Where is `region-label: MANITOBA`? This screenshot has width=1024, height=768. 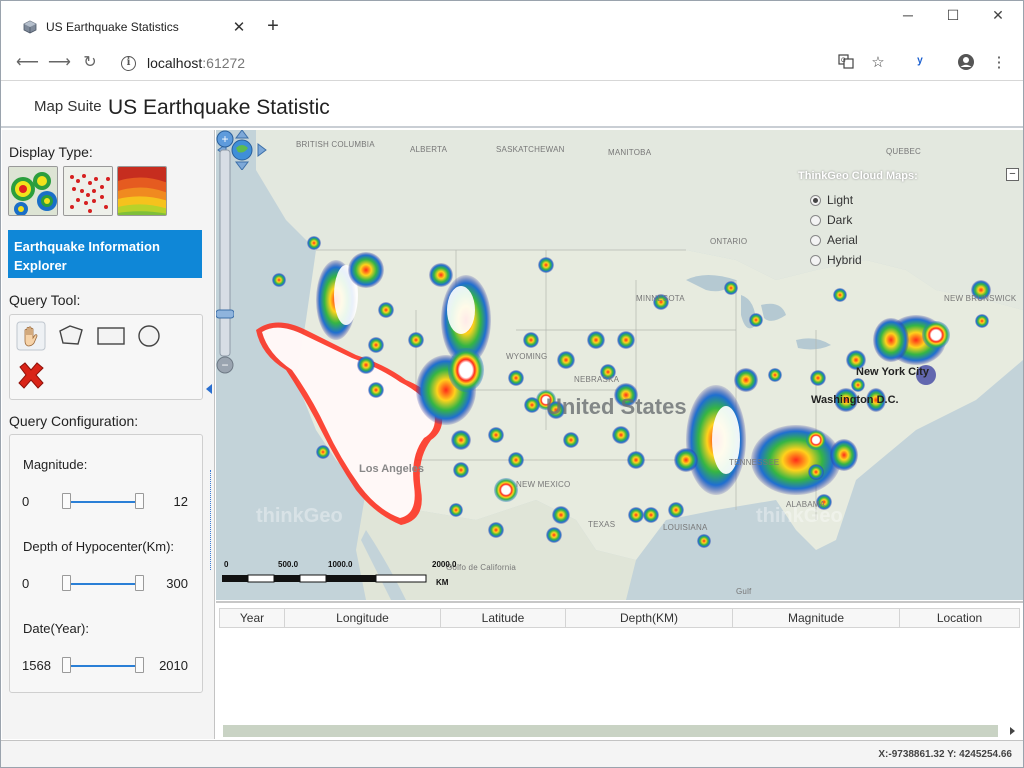 region-label: MANITOBA is located at coordinates (630, 152).